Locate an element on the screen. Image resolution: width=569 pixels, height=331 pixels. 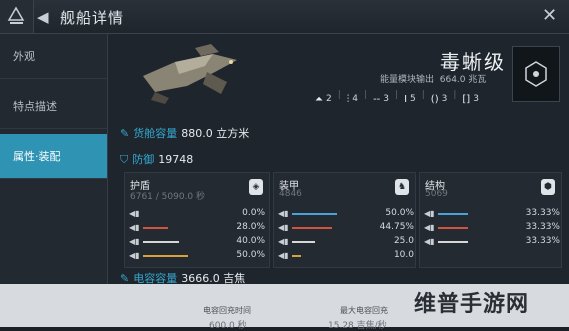
missile-icon: ⫶ is located at coordinates (348, 99).